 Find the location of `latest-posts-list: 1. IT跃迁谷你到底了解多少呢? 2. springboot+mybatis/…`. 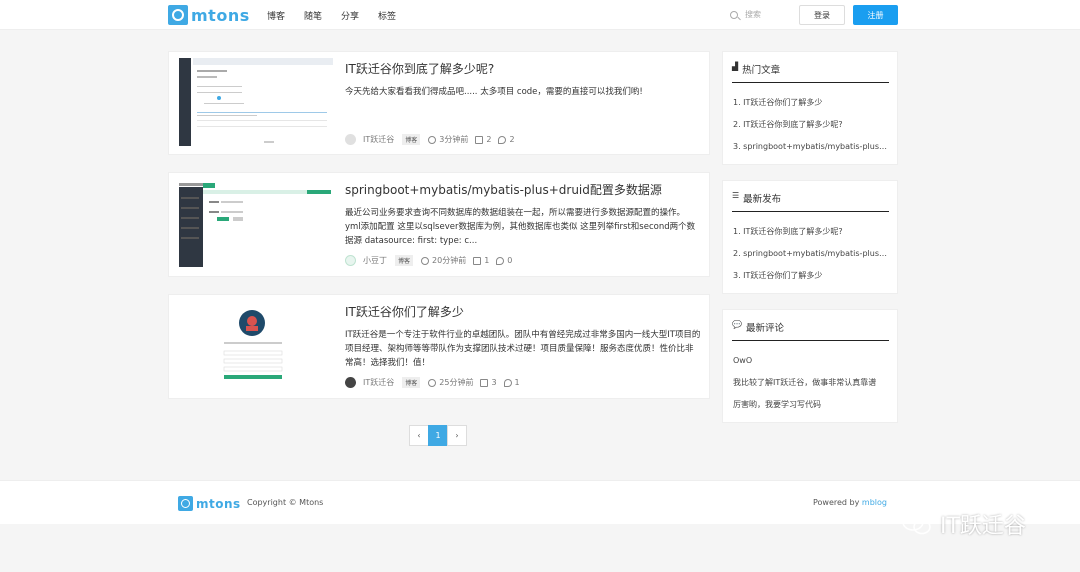

latest-posts-list: 1. IT跃迁谷你到底了解多少呢? 2. springboot+mybatis/… is located at coordinates (813, 254).